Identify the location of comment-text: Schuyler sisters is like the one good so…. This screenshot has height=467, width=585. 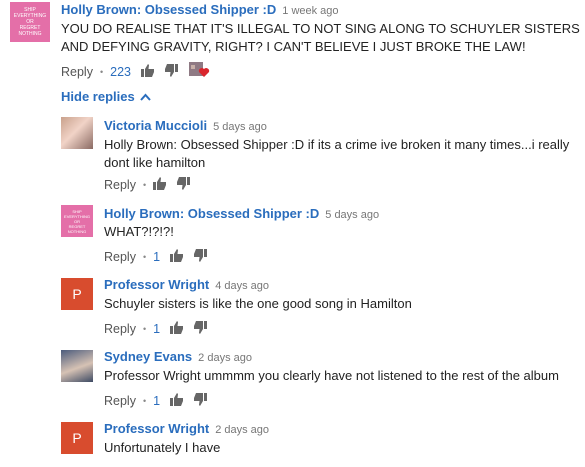
(258, 303).